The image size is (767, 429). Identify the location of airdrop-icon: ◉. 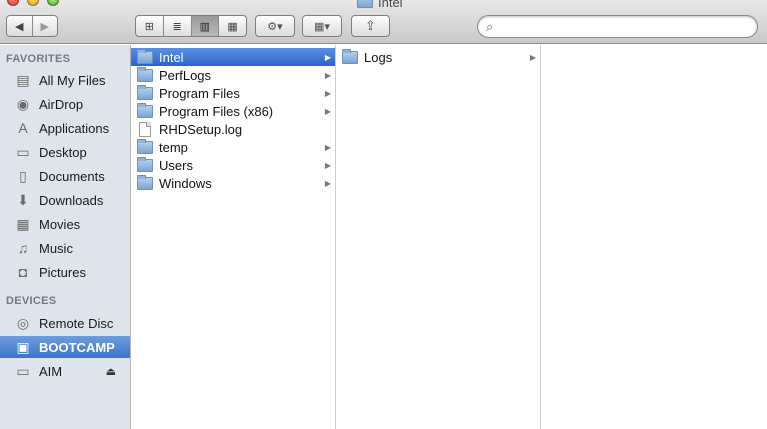
(23, 103).